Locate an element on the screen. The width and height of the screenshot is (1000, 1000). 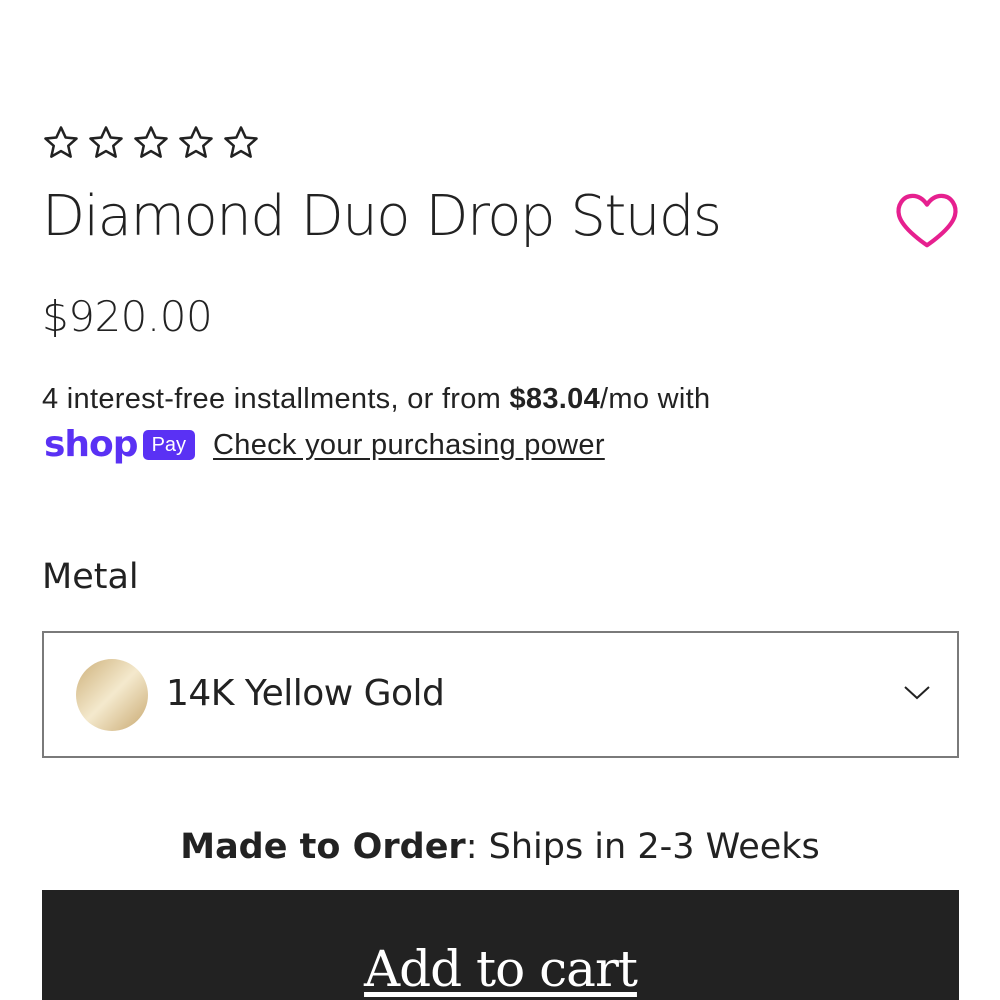
shipping-info: Made to Order: Ships in 2-3 Weeks is located at coordinates (500, 847).